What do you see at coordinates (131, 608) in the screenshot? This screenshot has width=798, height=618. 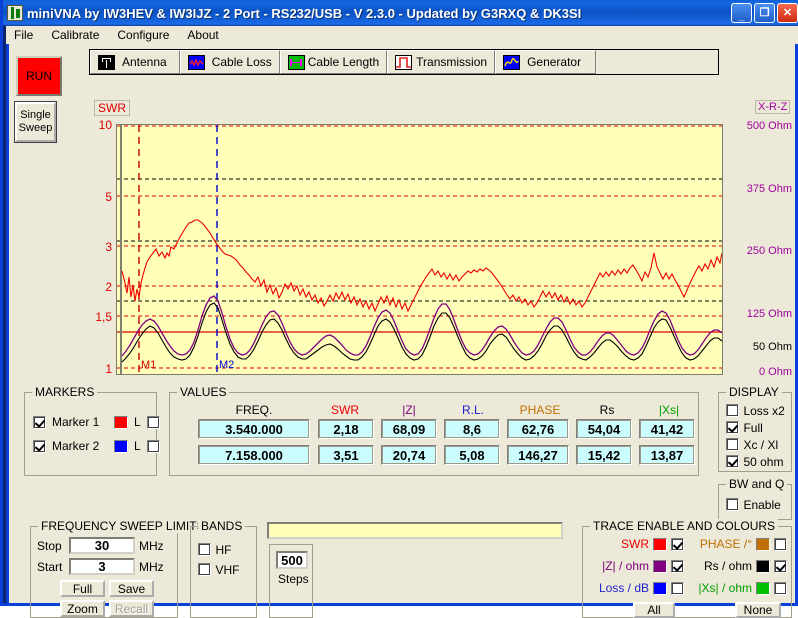 I see `recall-button: Recall` at bounding box center [131, 608].